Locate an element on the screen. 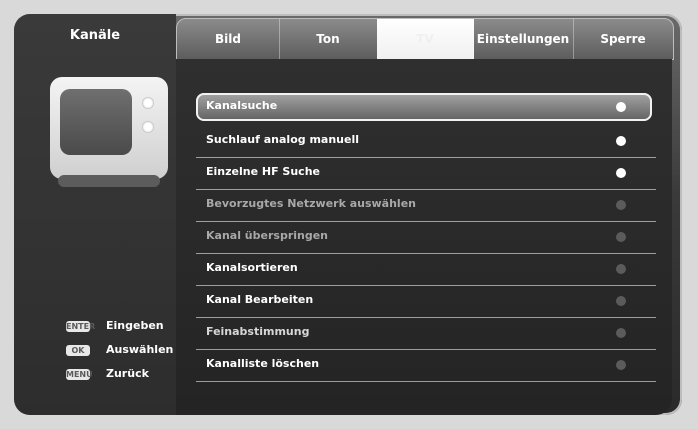  help-label: Zurück is located at coordinates (127, 373).